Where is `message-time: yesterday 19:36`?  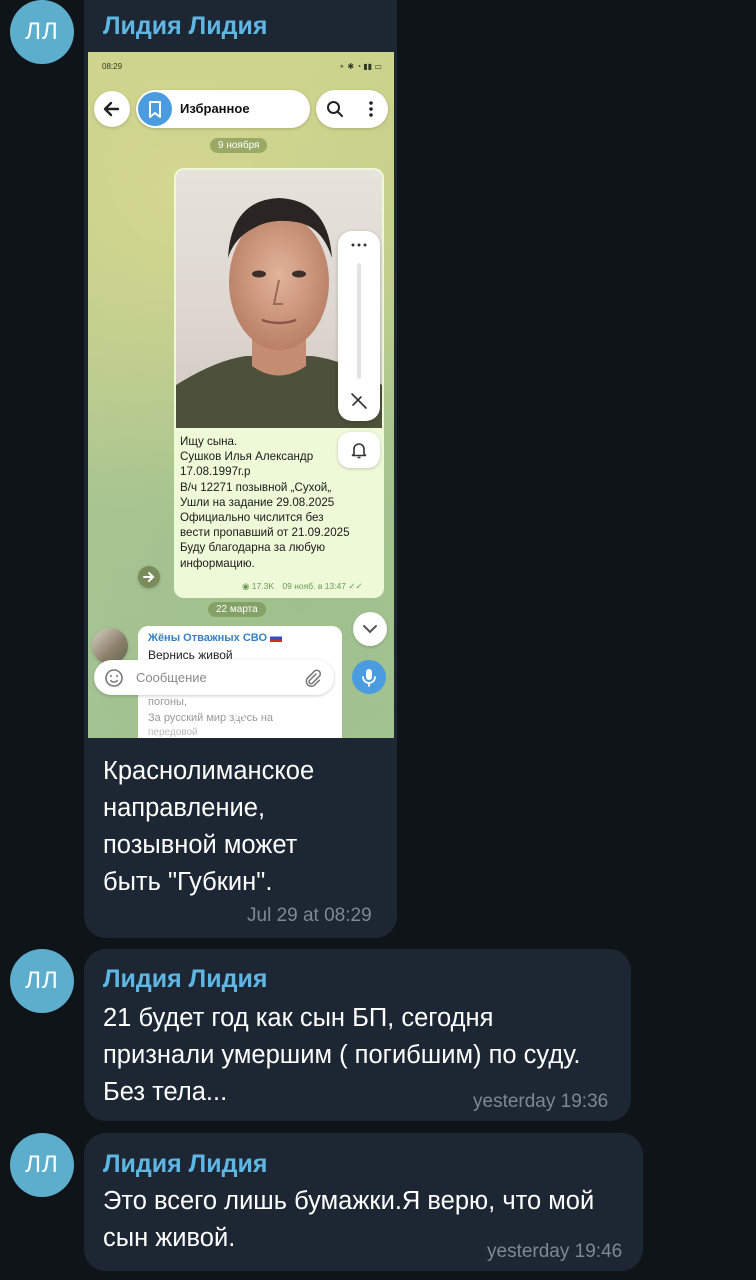 message-time: yesterday 19:36 is located at coordinates (541, 1101).